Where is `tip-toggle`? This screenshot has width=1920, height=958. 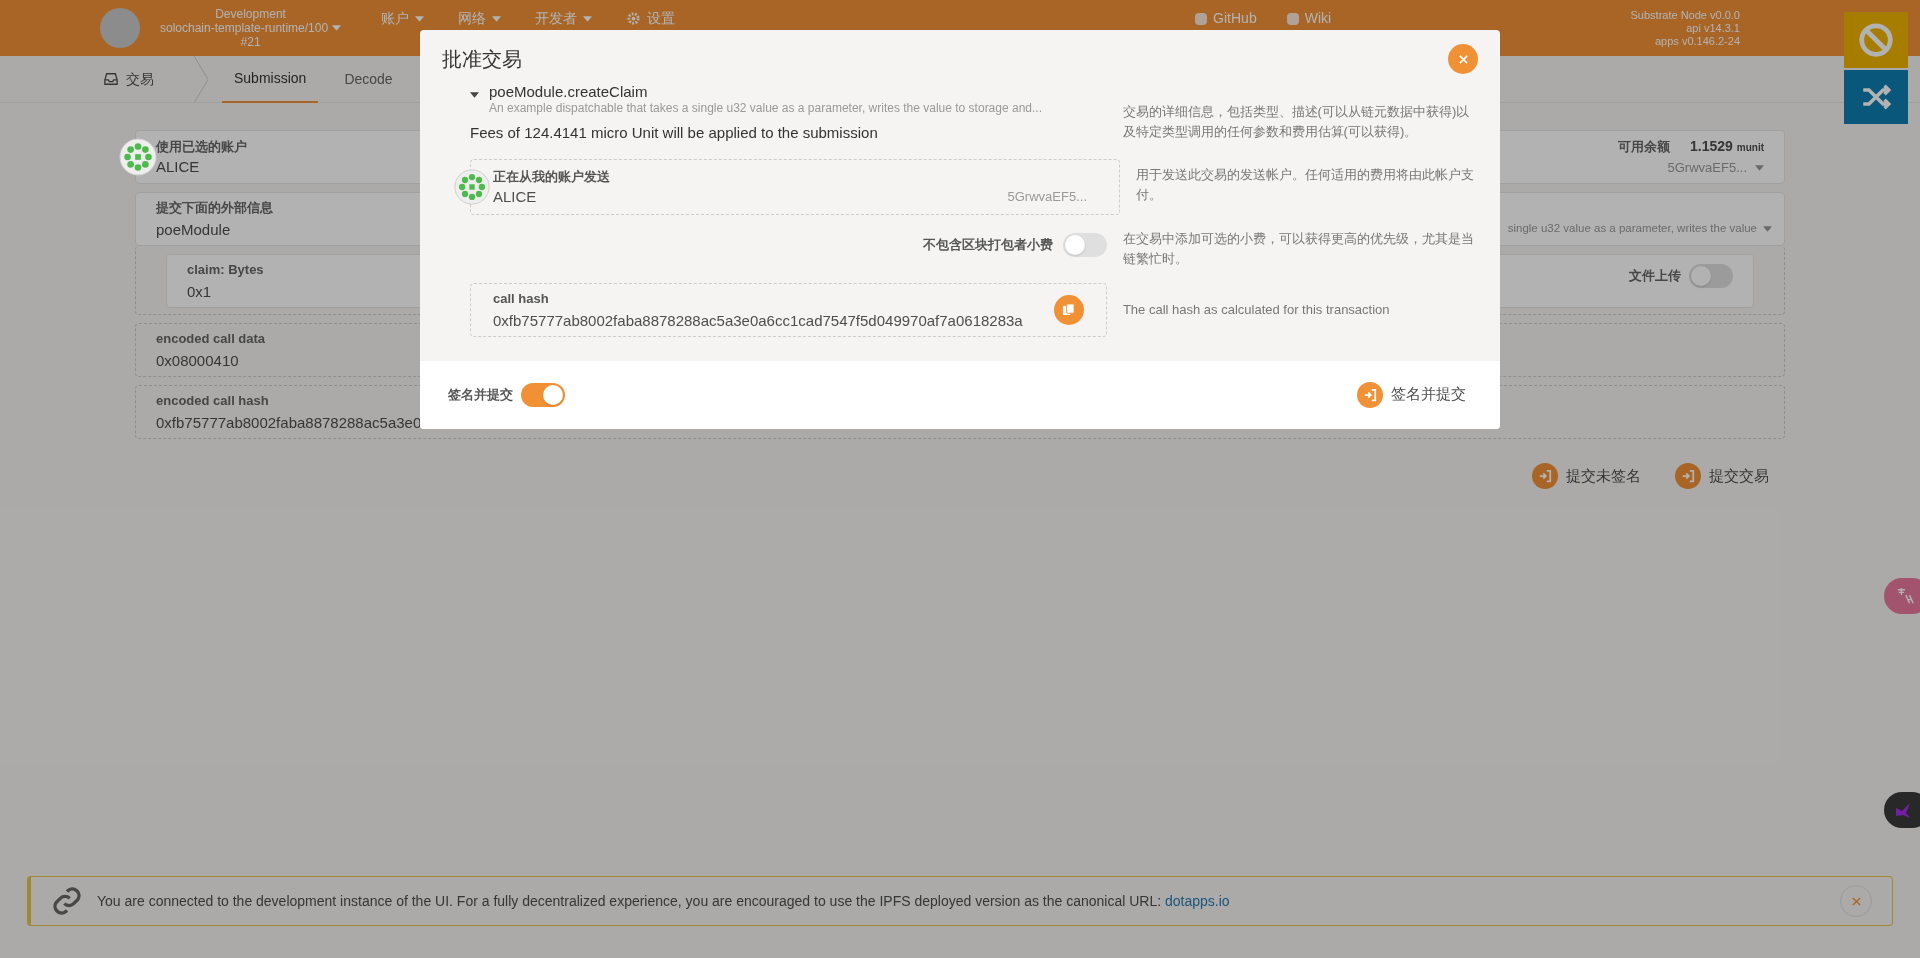 tip-toggle is located at coordinates (1084, 244).